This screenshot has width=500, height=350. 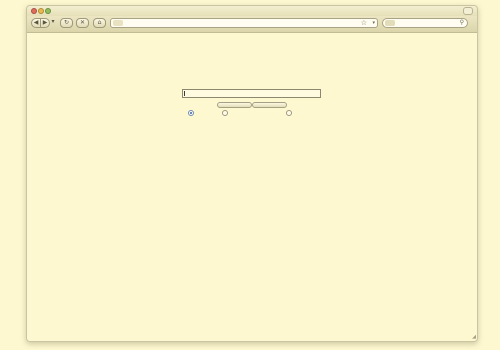 What do you see at coordinates (473, 337) in the screenshot?
I see `resize-grip-icon: ◢` at bounding box center [473, 337].